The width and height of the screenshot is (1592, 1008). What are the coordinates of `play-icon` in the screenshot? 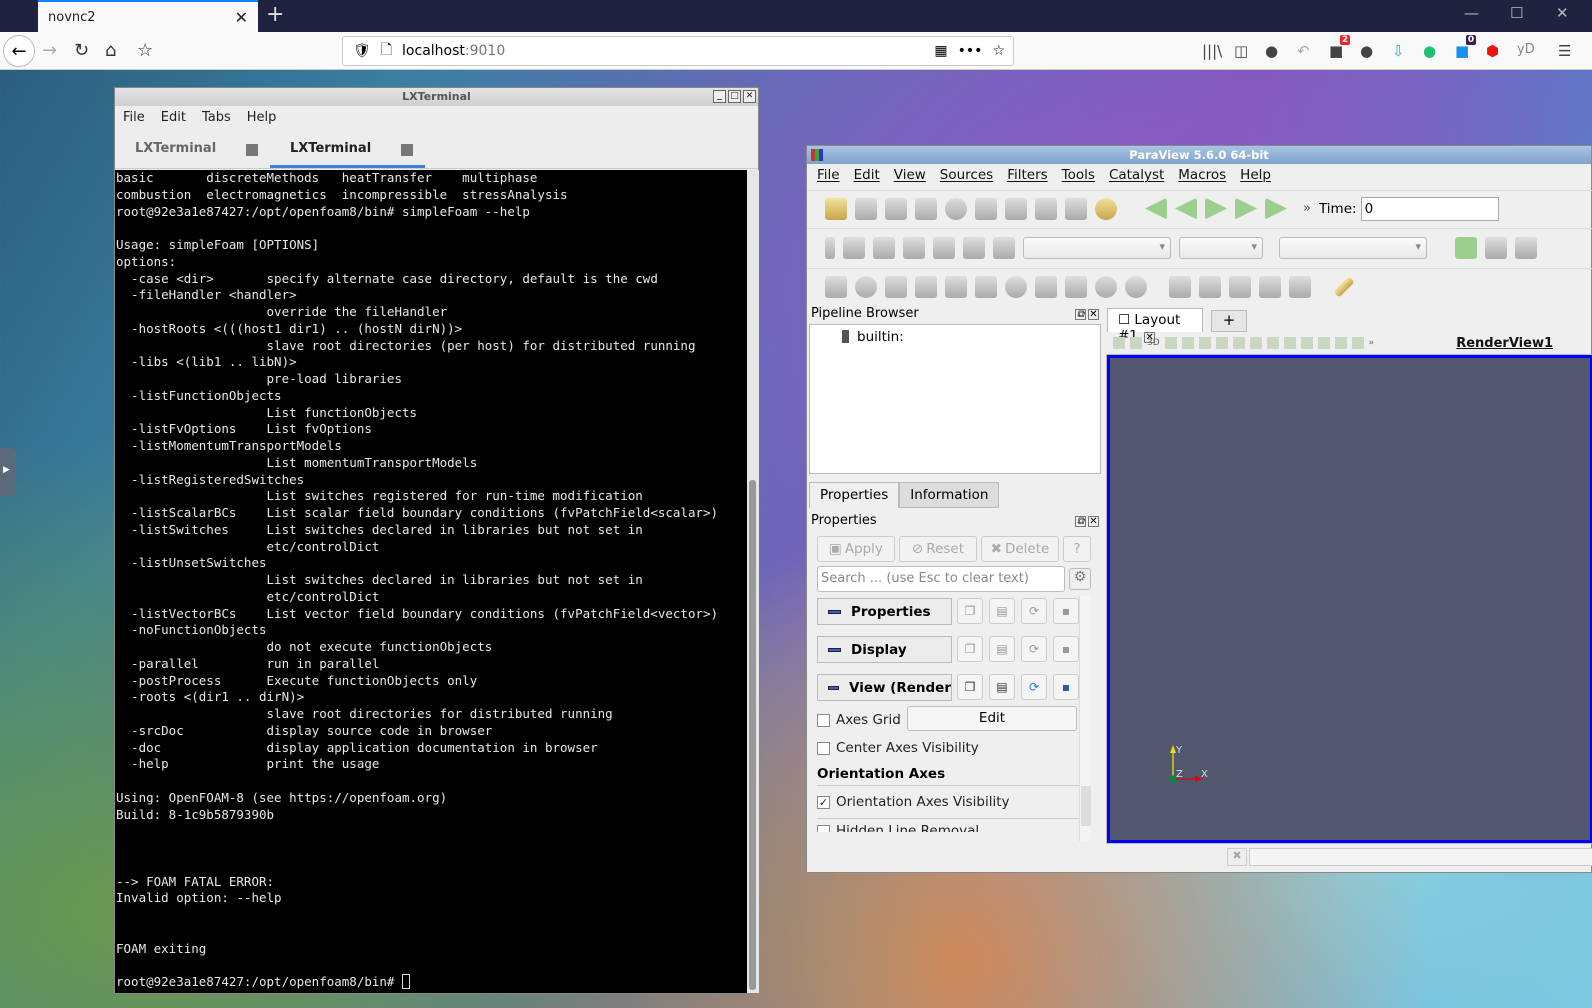 It's located at (1216, 208).